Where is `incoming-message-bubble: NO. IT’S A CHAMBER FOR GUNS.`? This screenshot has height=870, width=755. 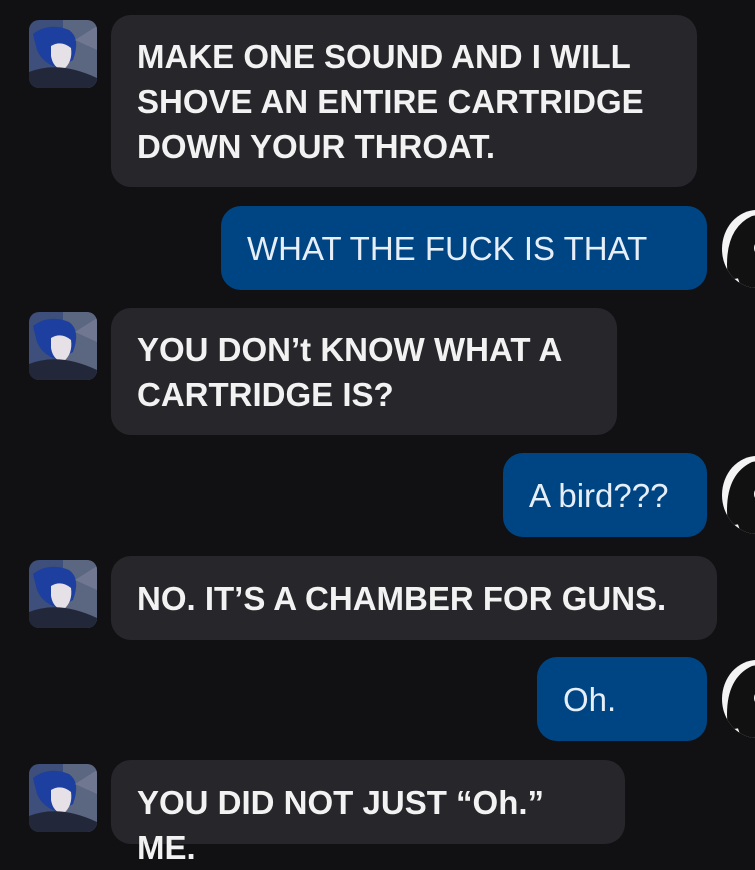 incoming-message-bubble: NO. IT’S A CHAMBER FOR GUNS. is located at coordinates (414, 598).